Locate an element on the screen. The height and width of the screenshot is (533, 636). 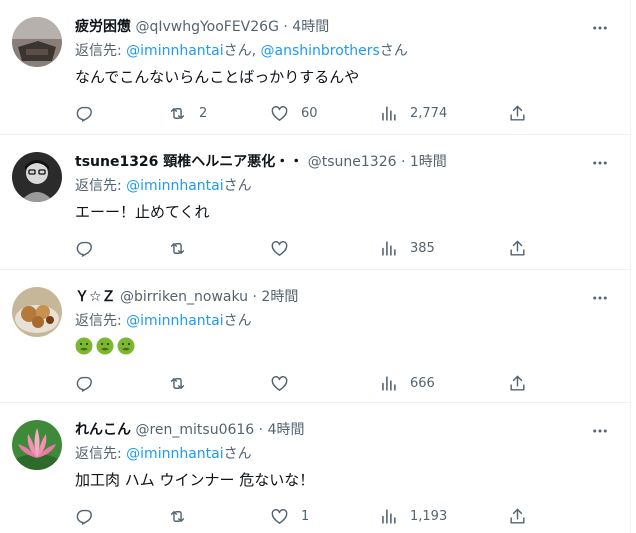
timestamp: 2時間 is located at coordinates (279, 297).